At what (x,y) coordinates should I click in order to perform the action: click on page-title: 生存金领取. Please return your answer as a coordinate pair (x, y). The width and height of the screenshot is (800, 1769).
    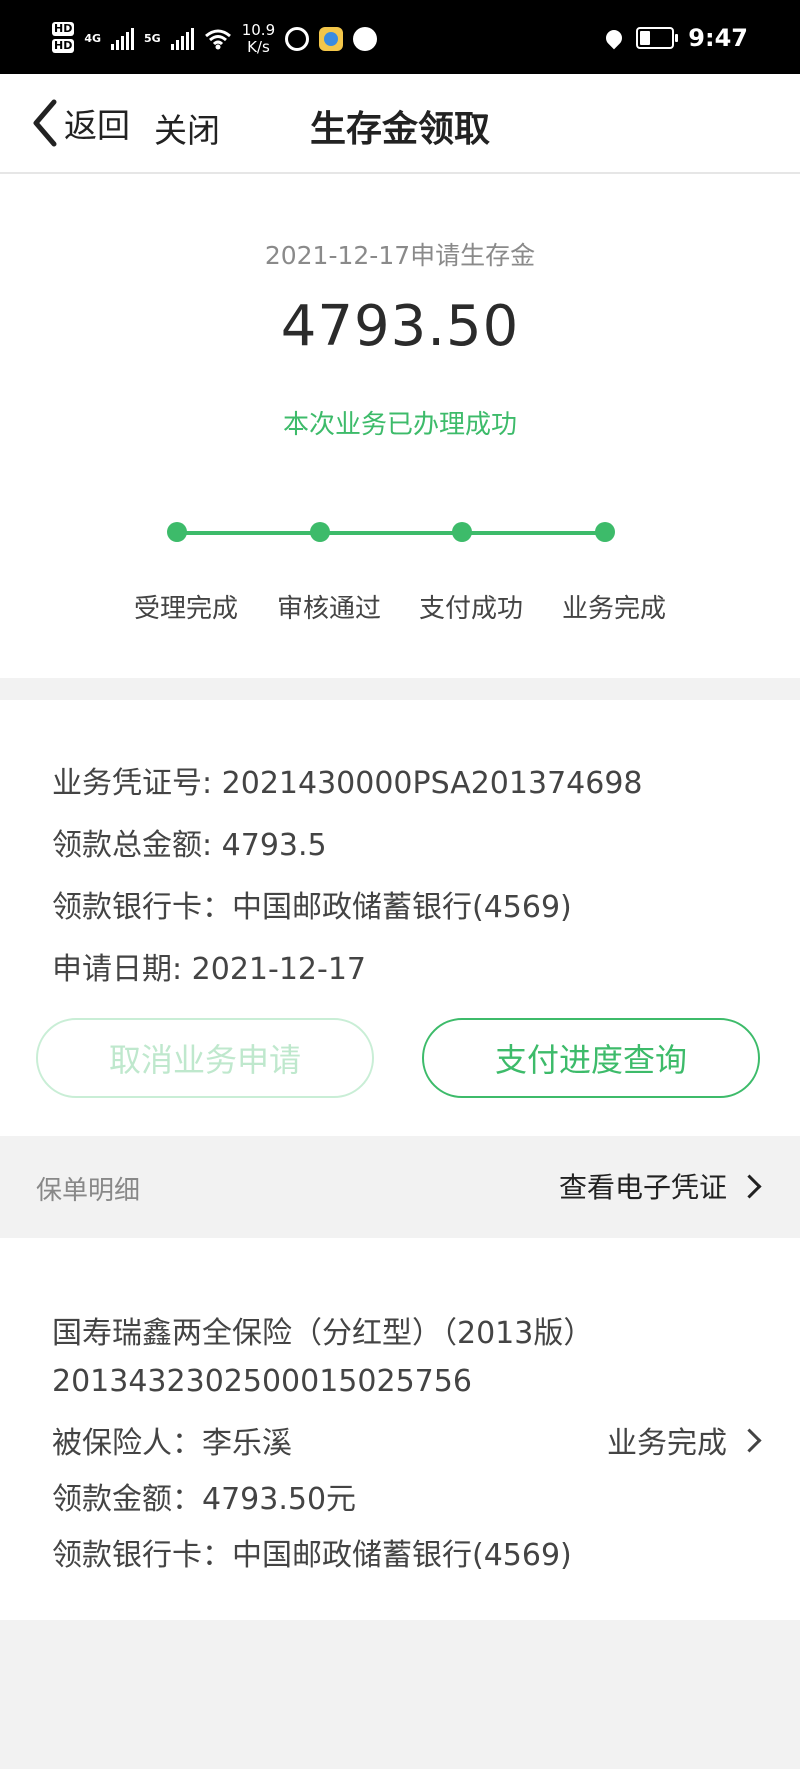
    Looking at the image, I should click on (399, 129).